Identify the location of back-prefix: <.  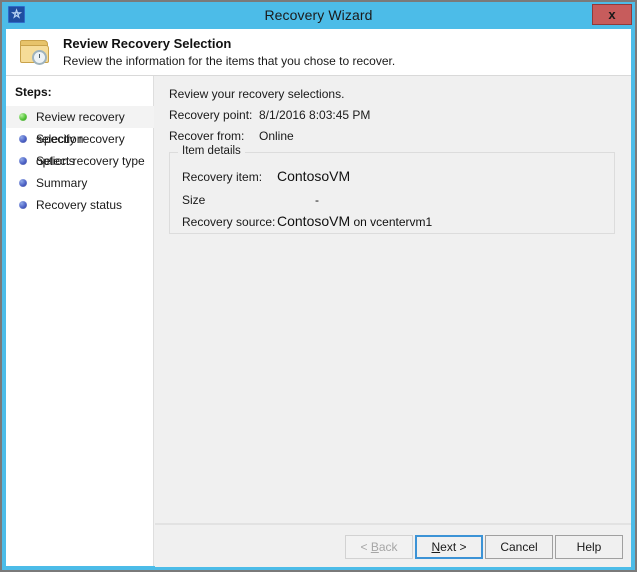
(365, 547).